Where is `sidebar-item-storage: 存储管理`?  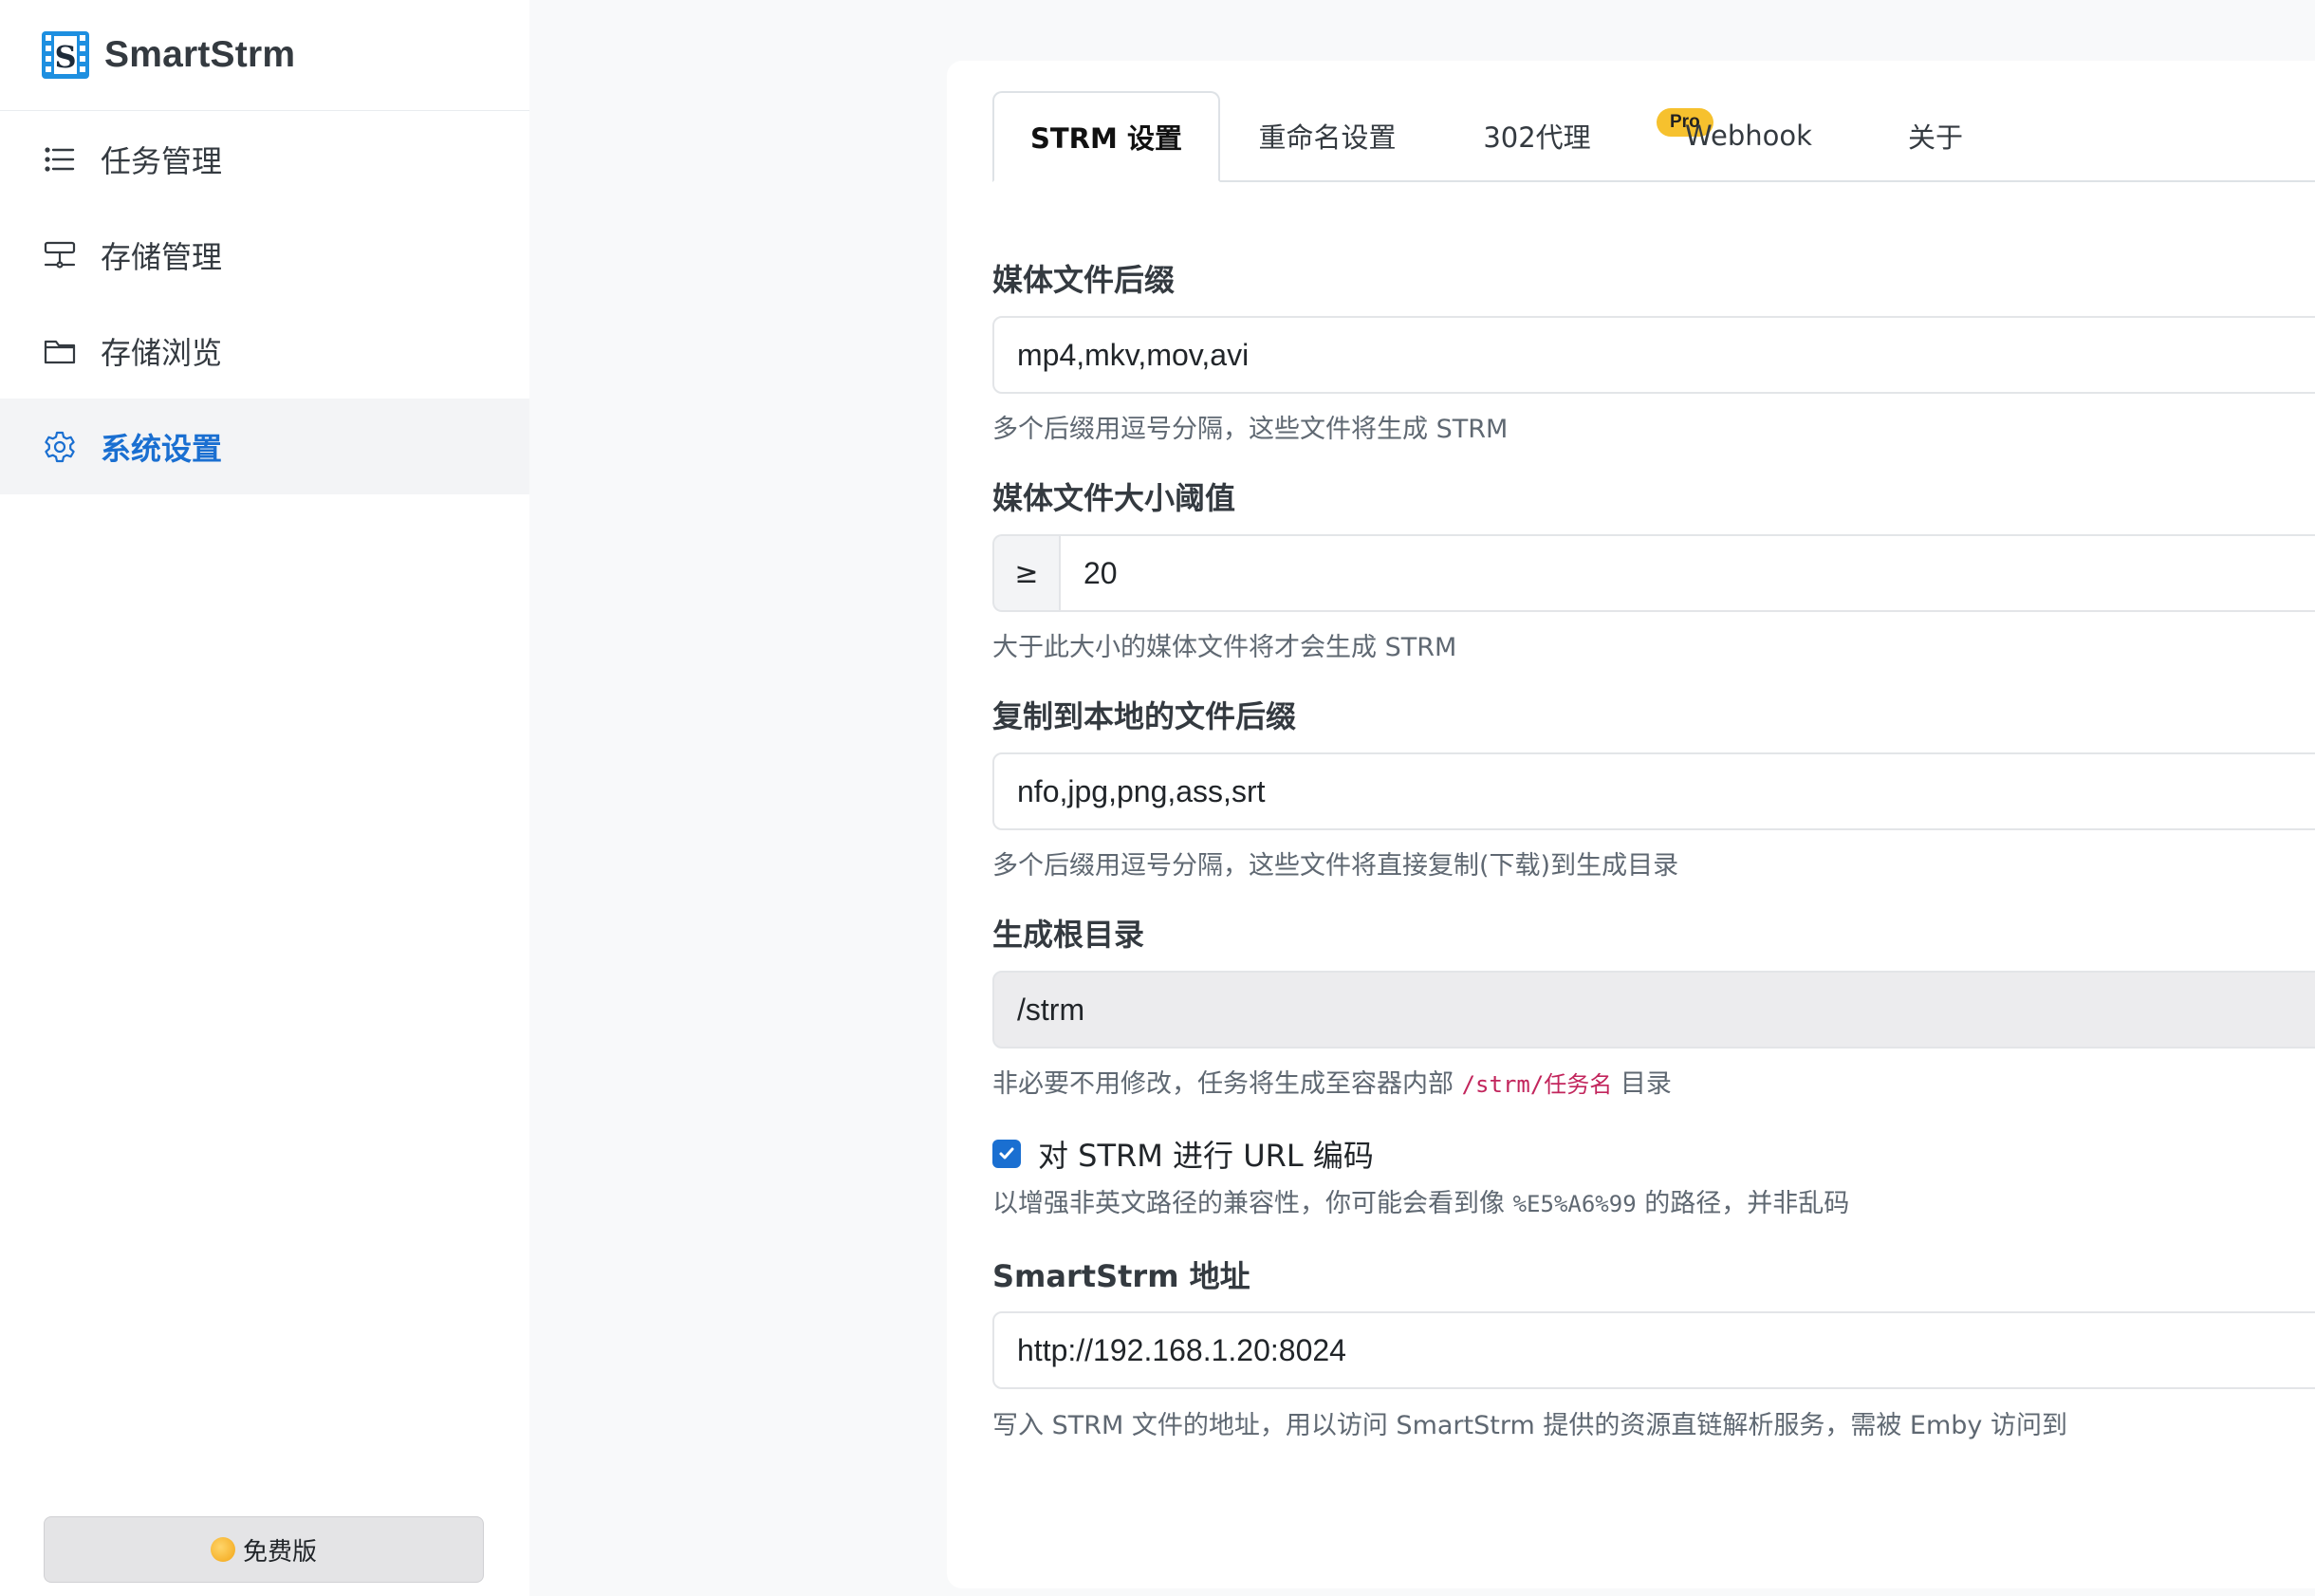 sidebar-item-storage: 存储管理 is located at coordinates (264, 255).